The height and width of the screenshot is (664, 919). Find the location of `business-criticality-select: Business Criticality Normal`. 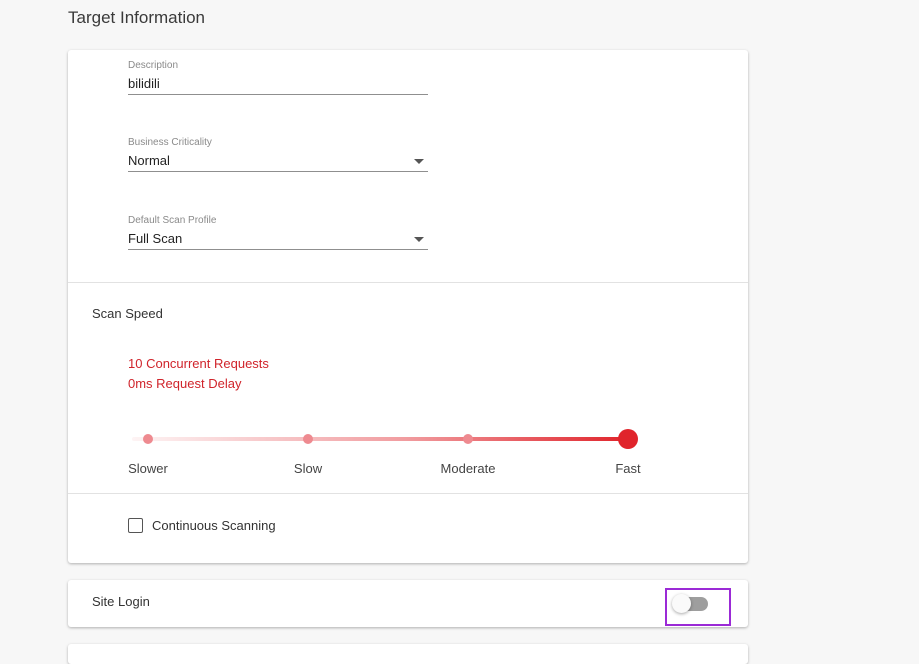

business-criticality-select: Business Criticality Normal is located at coordinates (278, 154).